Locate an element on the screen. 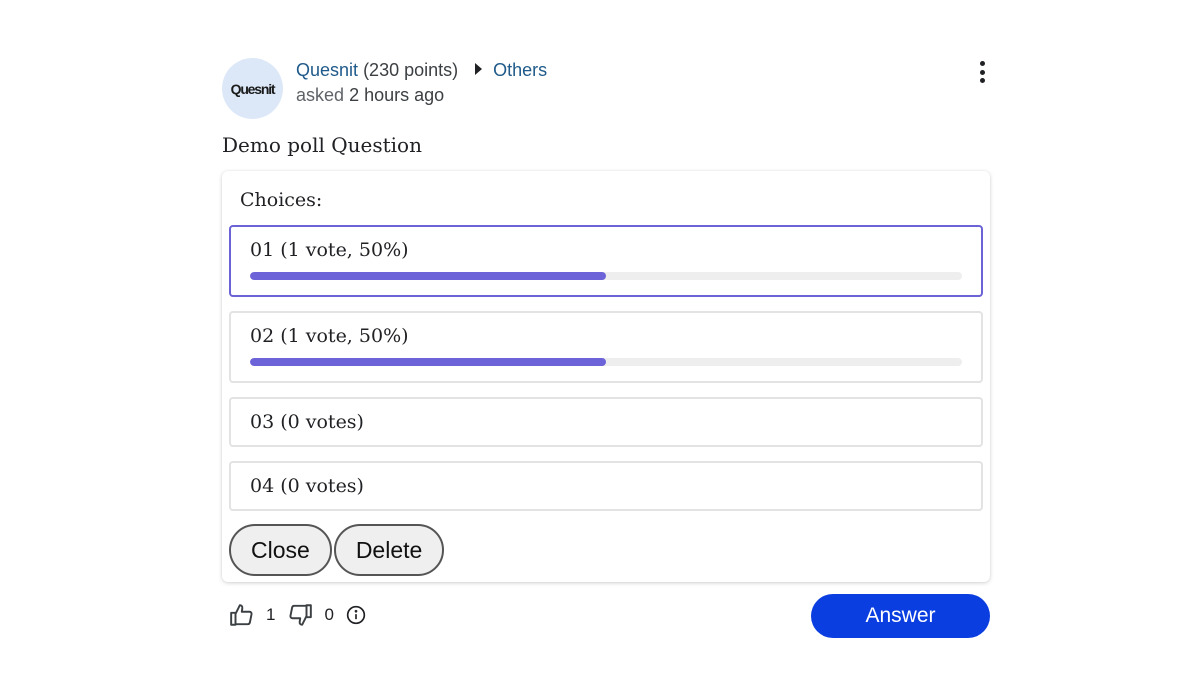 This screenshot has width=1200, height=675. avatar: Quesnit is located at coordinates (252, 88).